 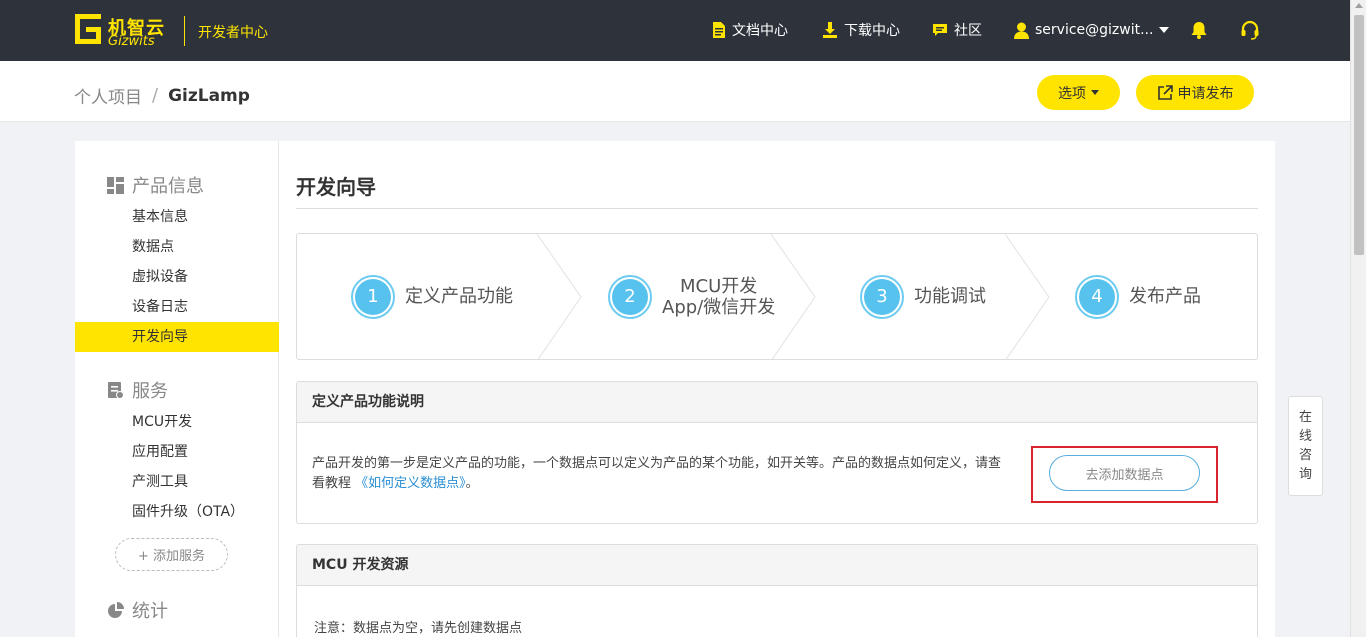 I want to click on nav-download: 下载中心, so click(x=861, y=30).